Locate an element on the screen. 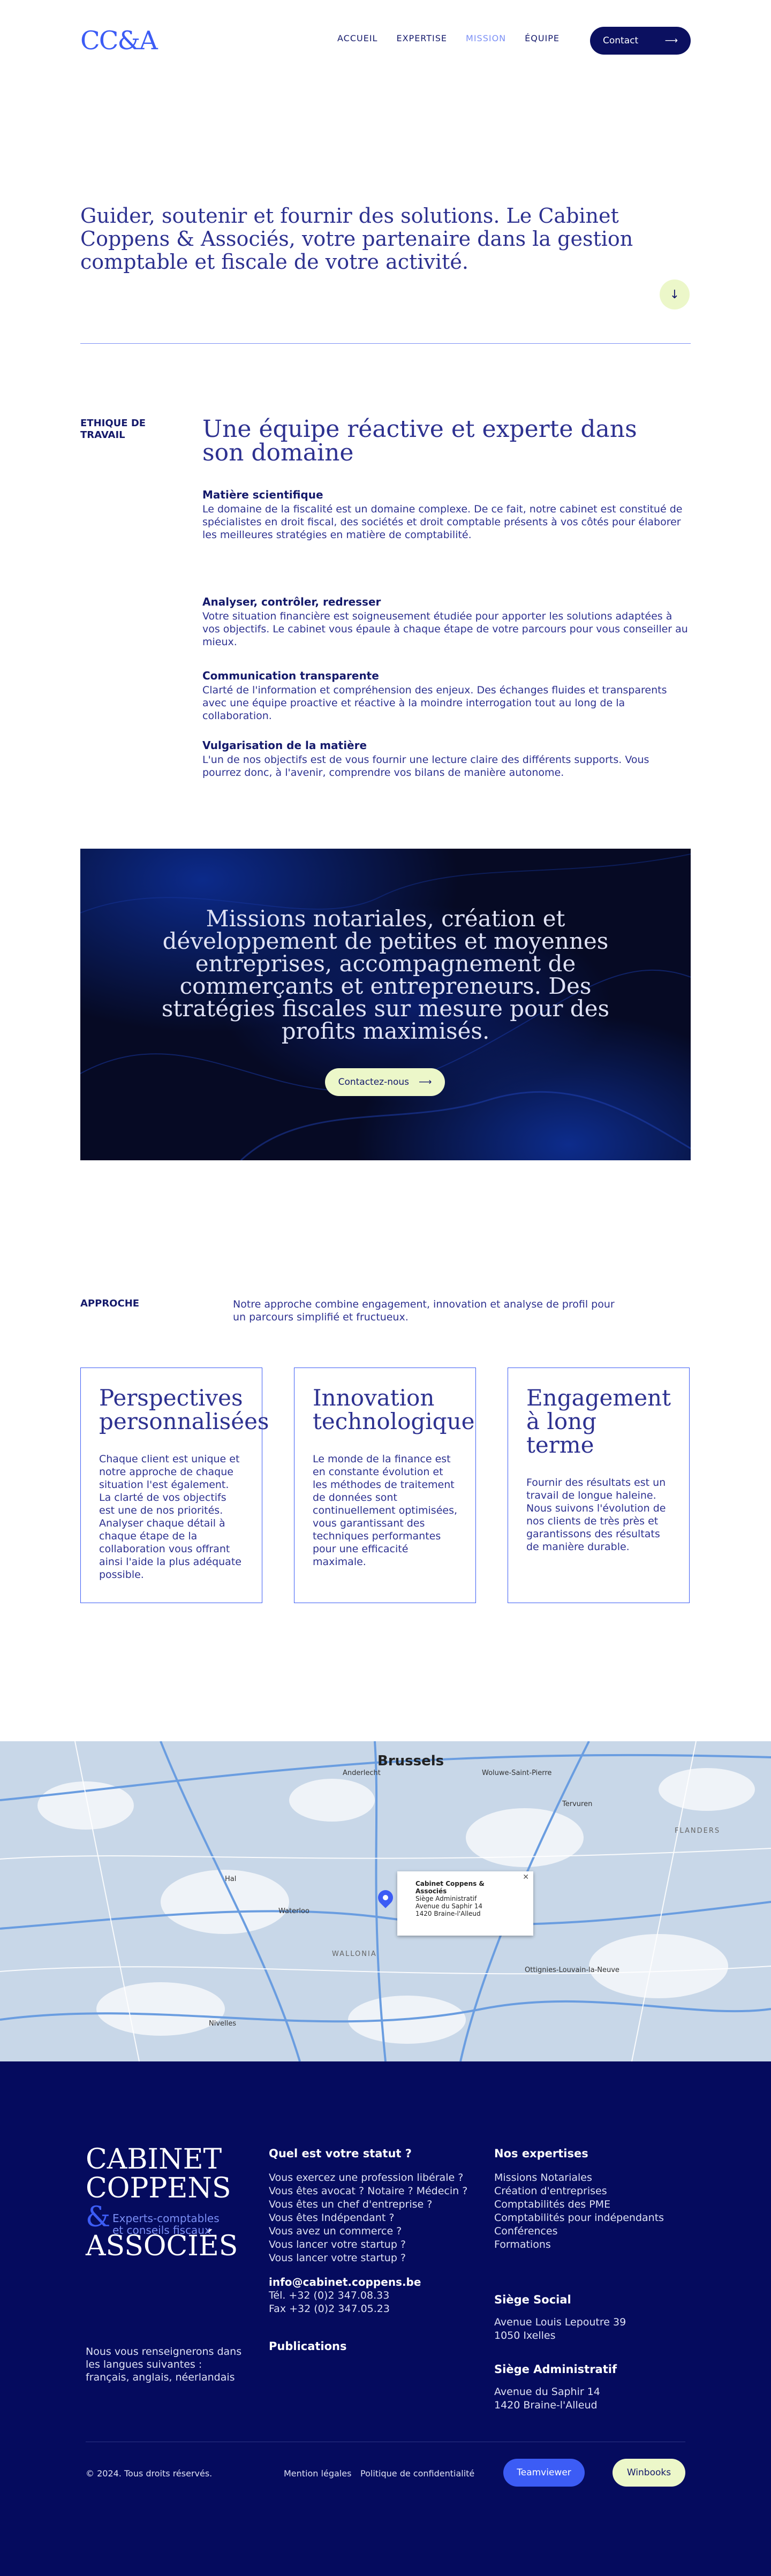 The height and width of the screenshot is (2576, 771). legal-link: Mention légales is located at coordinates (317, 2473).